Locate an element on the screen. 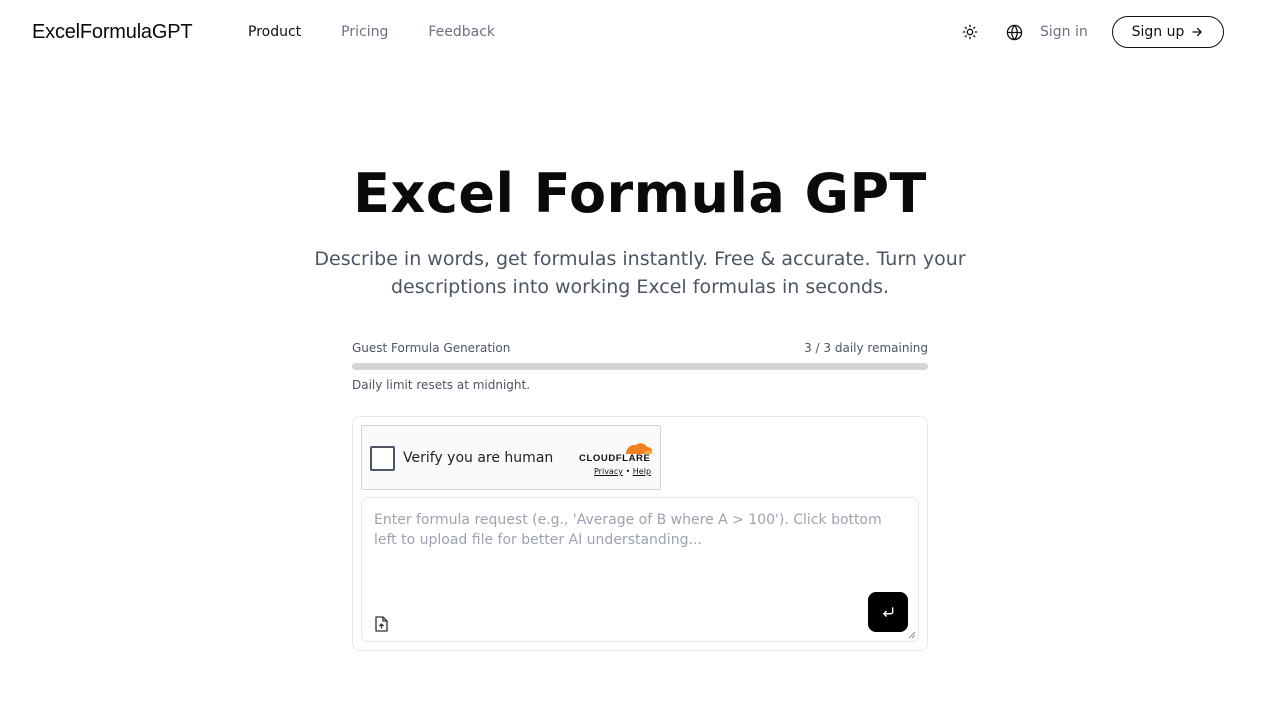  captcha-privacy-link: Privacy is located at coordinates (608, 471).